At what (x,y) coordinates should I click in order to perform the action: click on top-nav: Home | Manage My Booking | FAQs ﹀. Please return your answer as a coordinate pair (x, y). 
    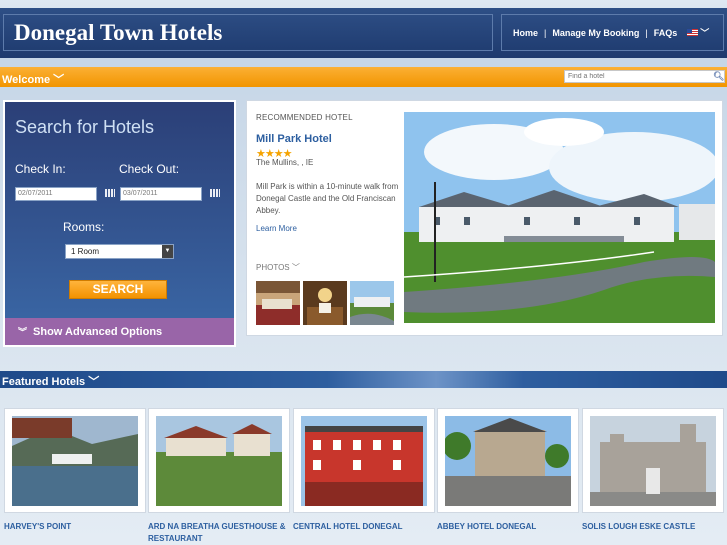
    Looking at the image, I should click on (612, 32).